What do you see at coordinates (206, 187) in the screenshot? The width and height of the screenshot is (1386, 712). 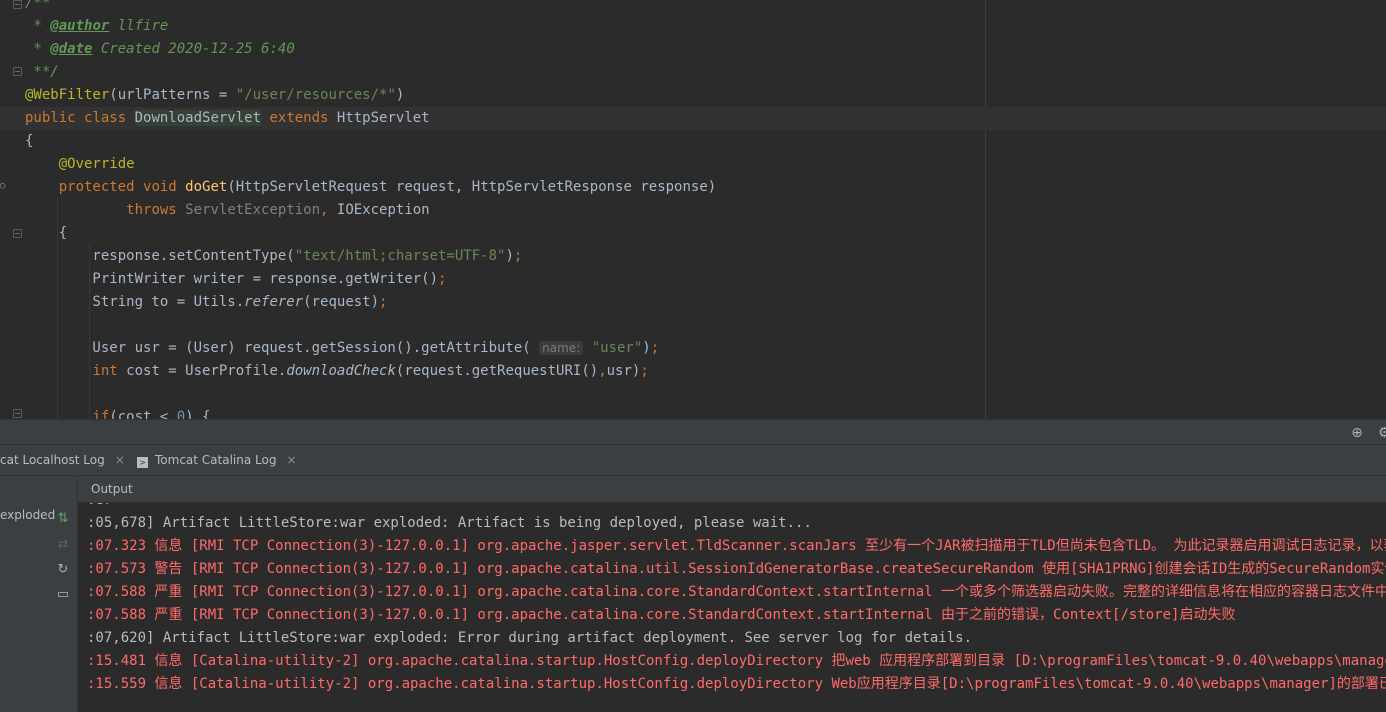 I see `code-token: doGet` at bounding box center [206, 187].